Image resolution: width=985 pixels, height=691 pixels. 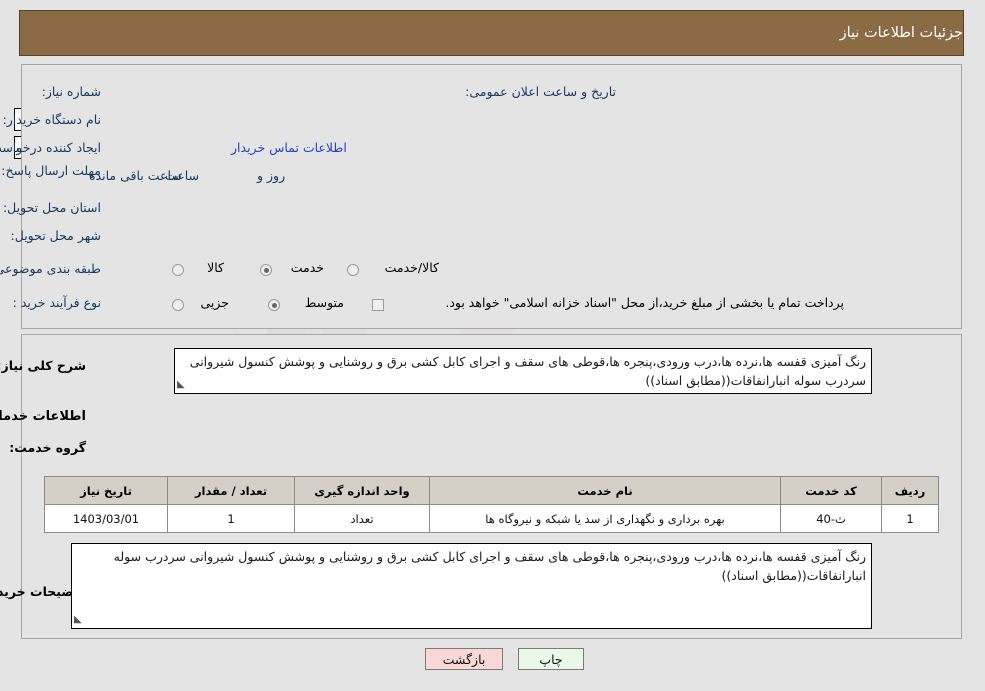 What do you see at coordinates (308, 267) in the screenshot?
I see `radio-category-khedmat-label: خدمت` at bounding box center [308, 267].